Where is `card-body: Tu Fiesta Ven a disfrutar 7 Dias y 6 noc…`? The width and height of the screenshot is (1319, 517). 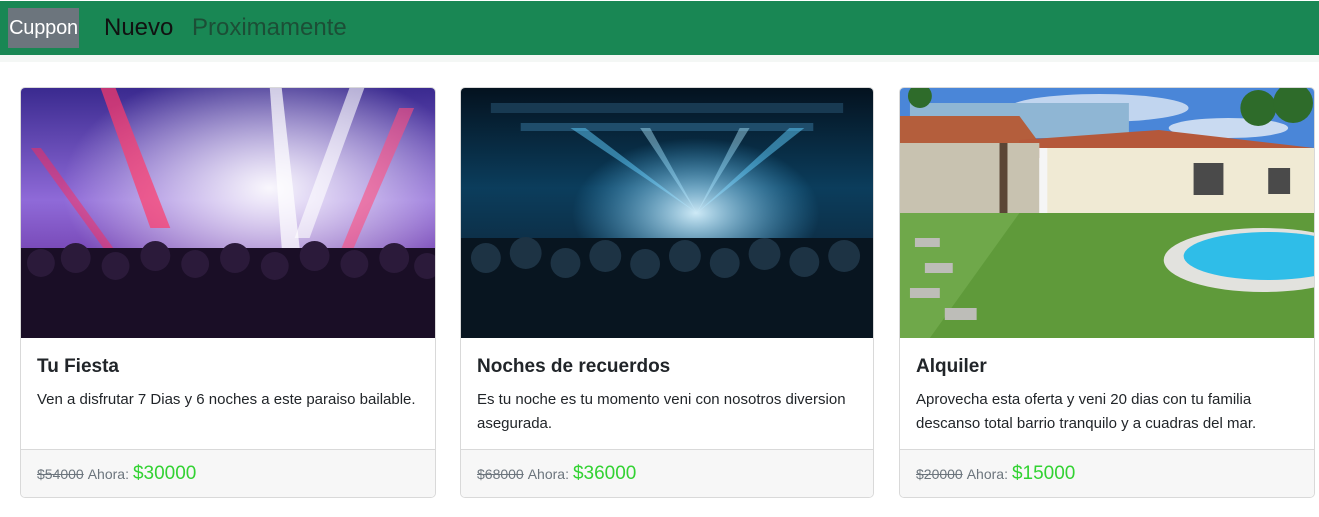 card-body: Tu Fiesta Ven a disfrutar 7 Dias y 6 noc… is located at coordinates (228, 383).